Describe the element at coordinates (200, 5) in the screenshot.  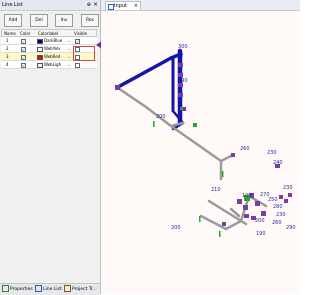
I see `document-tabbar: Input ×` at that location.